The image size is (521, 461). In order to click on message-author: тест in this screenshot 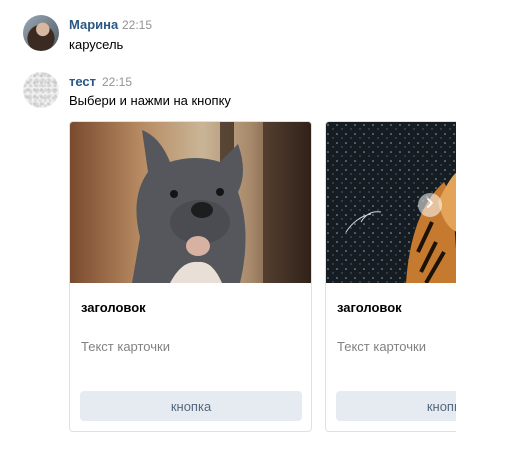, I will do `click(82, 81)`.